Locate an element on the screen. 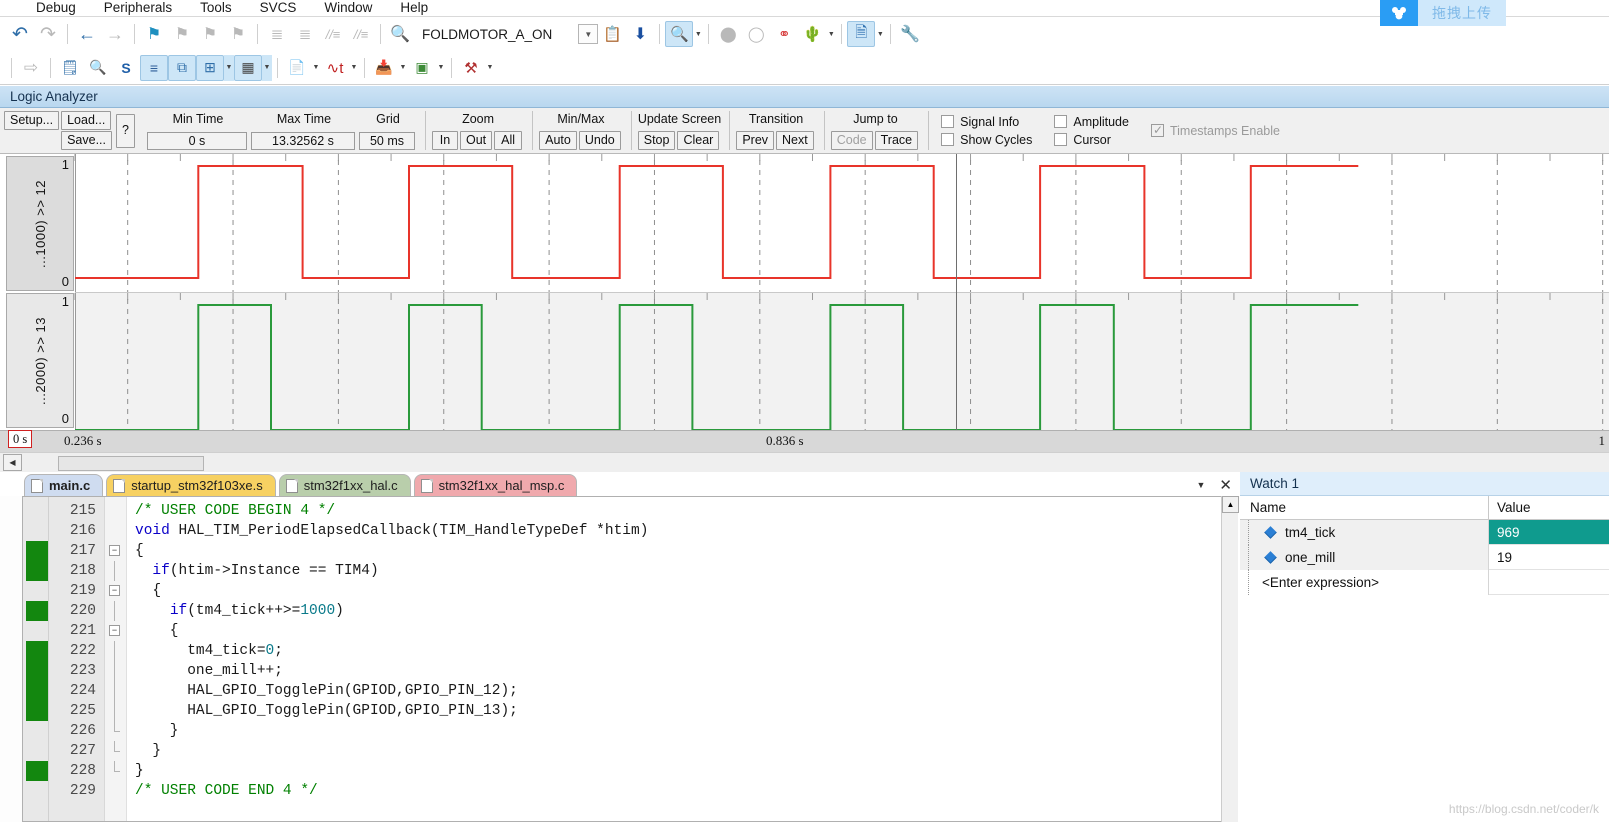 The image size is (1609, 822). comment-lines-icon: //≡ is located at coordinates (333, 34).